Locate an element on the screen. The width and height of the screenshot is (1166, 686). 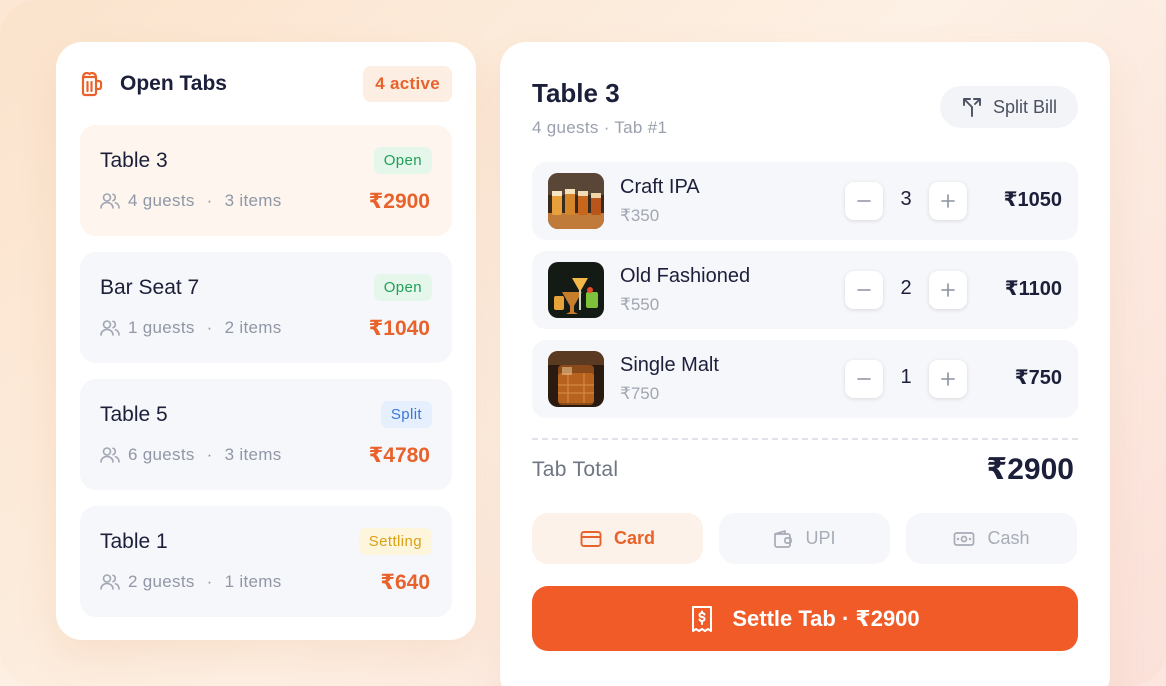
tab-name: Bar Seat 7 is located at coordinates (150, 287).